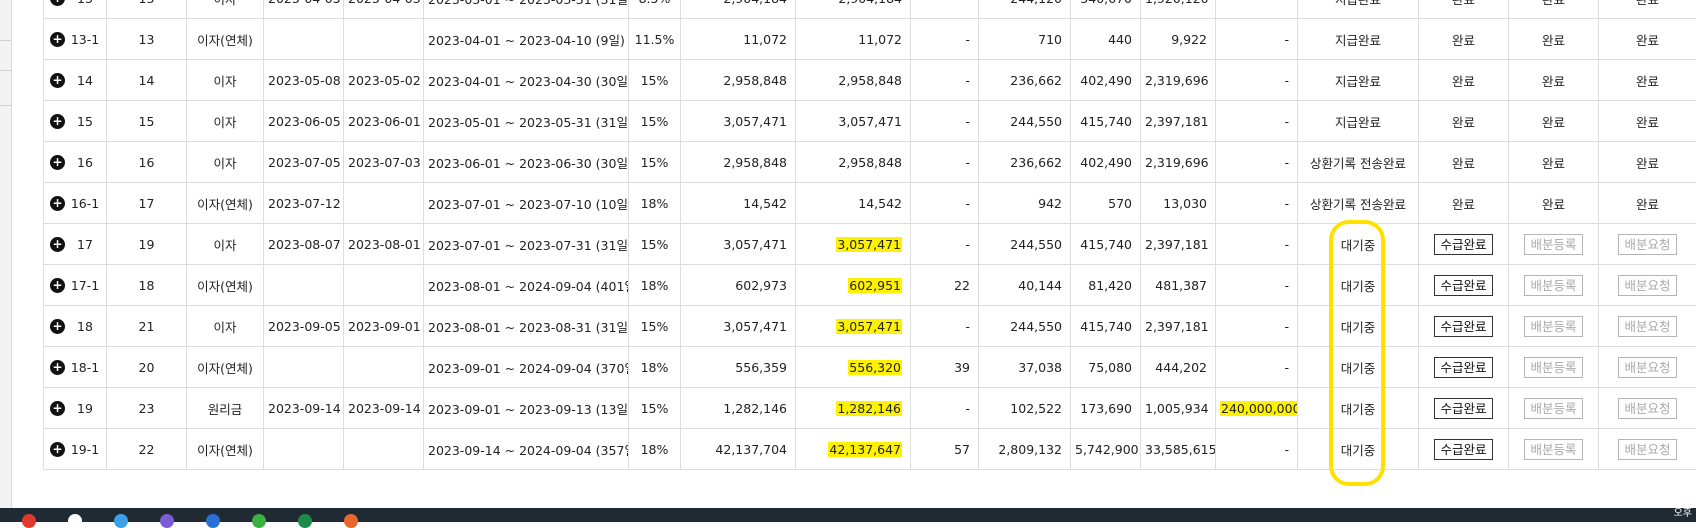  What do you see at coordinates (738, 408) in the screenshot?
I see `interest-amount-cell: 1,282,146` at bounding box center [738, 408].